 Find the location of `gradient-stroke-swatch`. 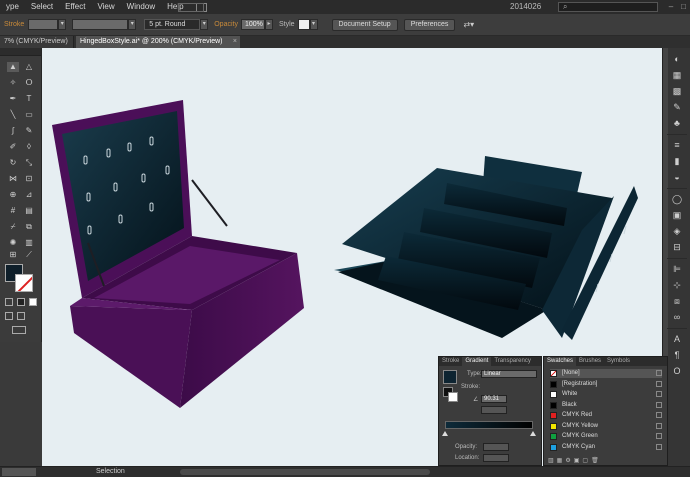

gradient-stroke-swatch is located at coordinates (453, 397).